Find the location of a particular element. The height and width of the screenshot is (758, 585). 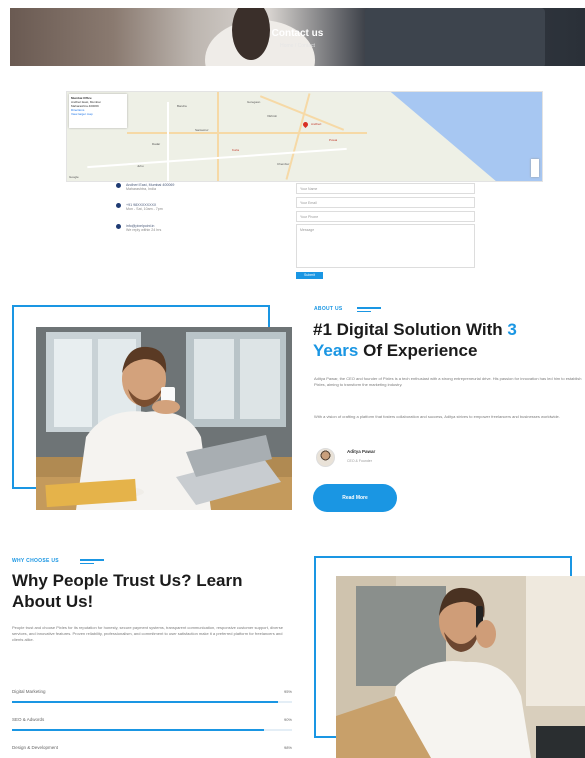

phone-icon is located at coordinates (118, 205).